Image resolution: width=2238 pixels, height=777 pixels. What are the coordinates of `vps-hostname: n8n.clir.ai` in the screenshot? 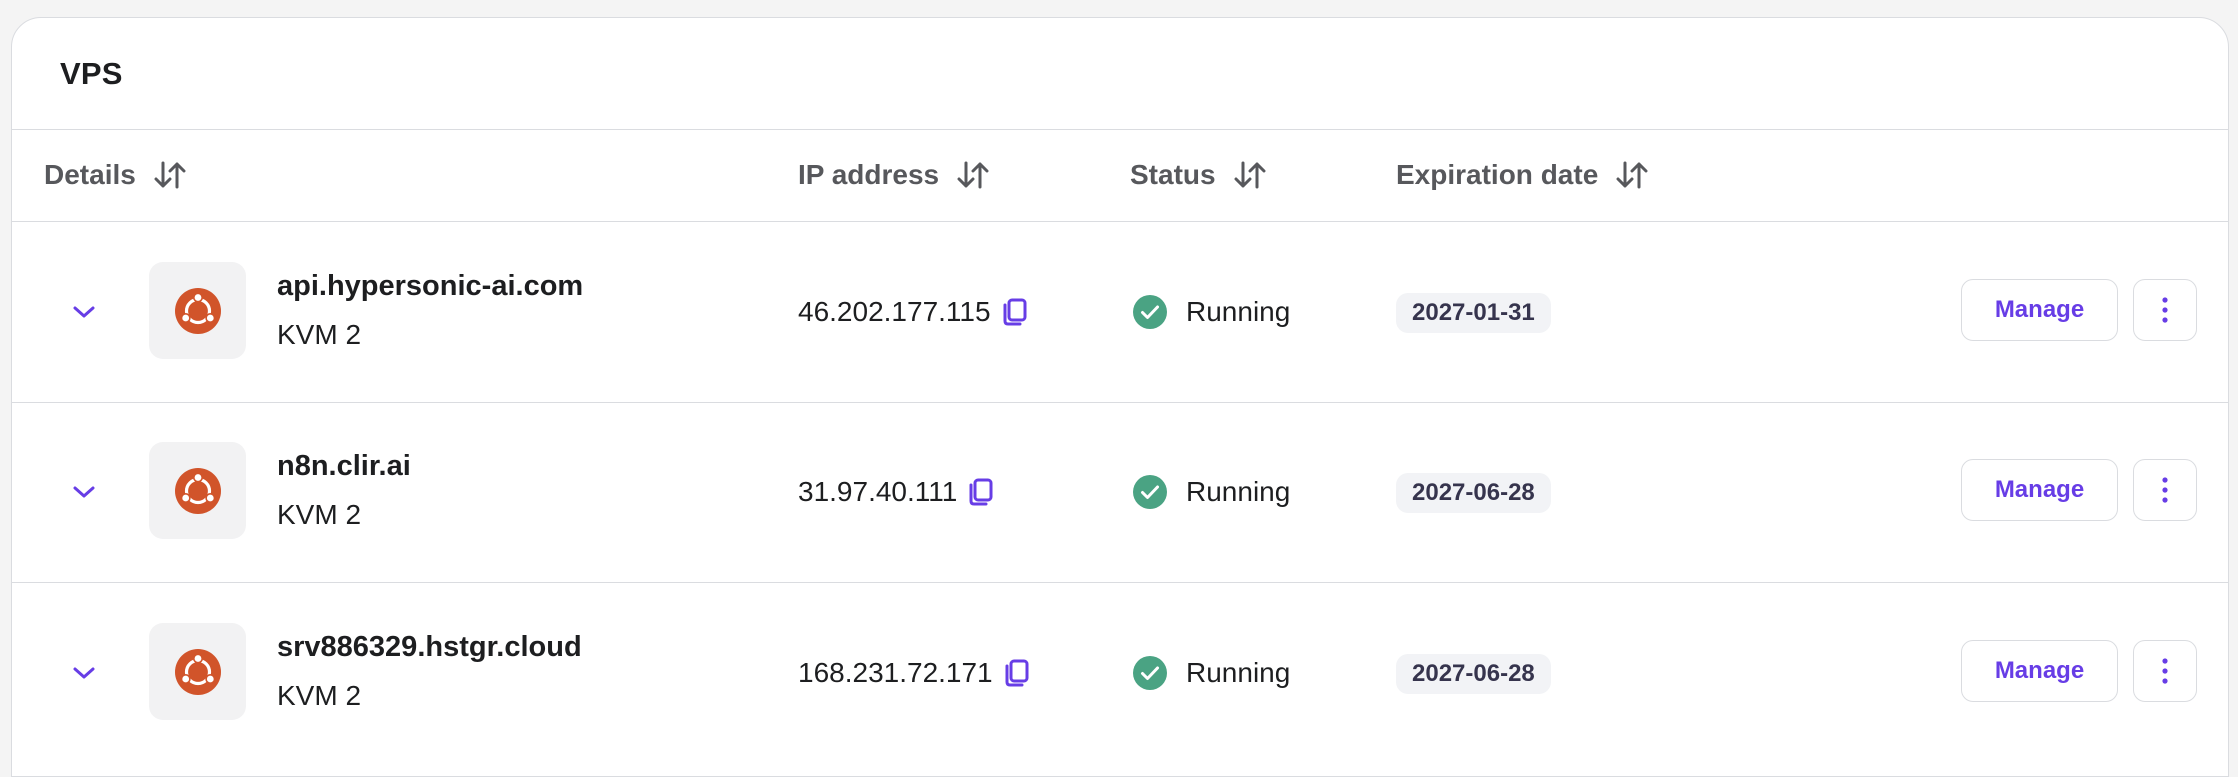 It's located at (344, 466).